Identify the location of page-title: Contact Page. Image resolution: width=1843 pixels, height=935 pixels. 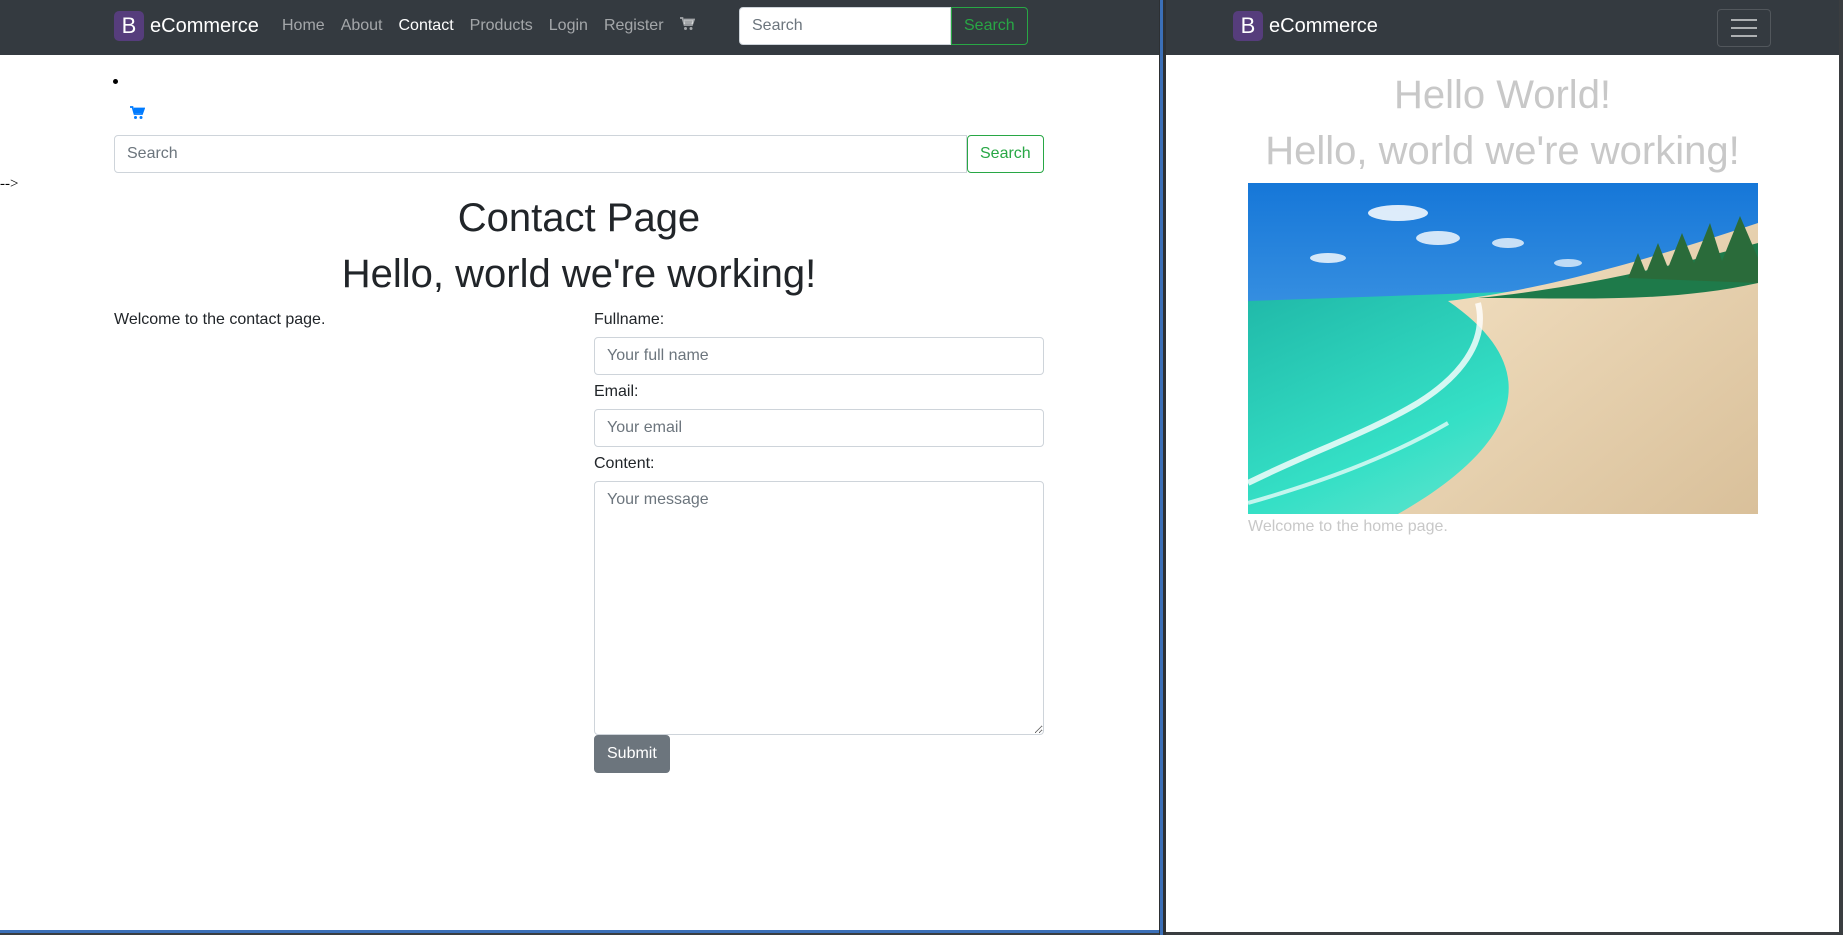
(579, 218).